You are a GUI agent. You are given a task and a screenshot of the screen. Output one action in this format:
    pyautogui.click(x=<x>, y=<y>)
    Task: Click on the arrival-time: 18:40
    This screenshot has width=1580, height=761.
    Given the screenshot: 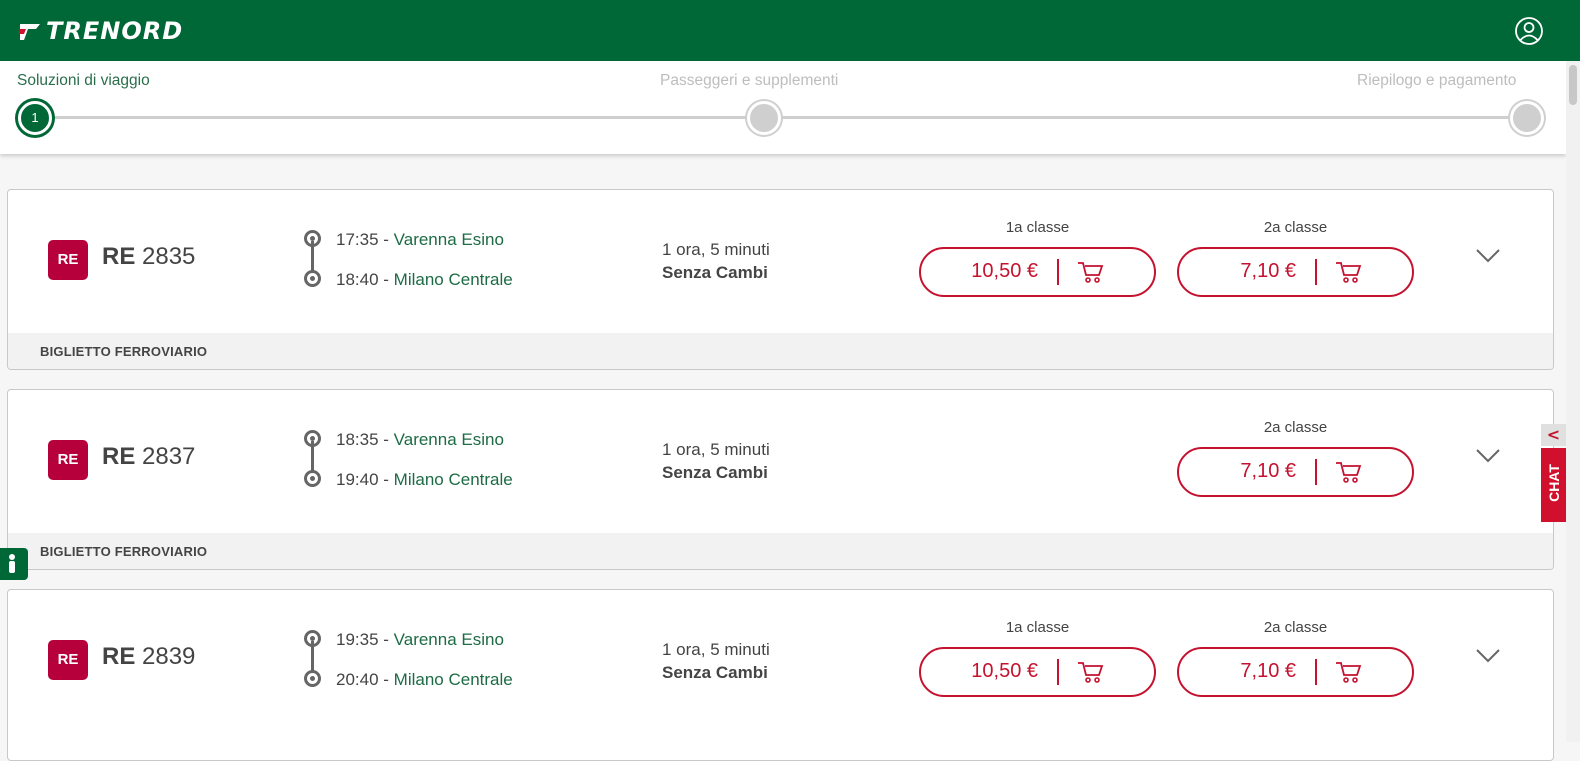 What is the action you would take?
    pyautogui.click(x=357, y=279)
    